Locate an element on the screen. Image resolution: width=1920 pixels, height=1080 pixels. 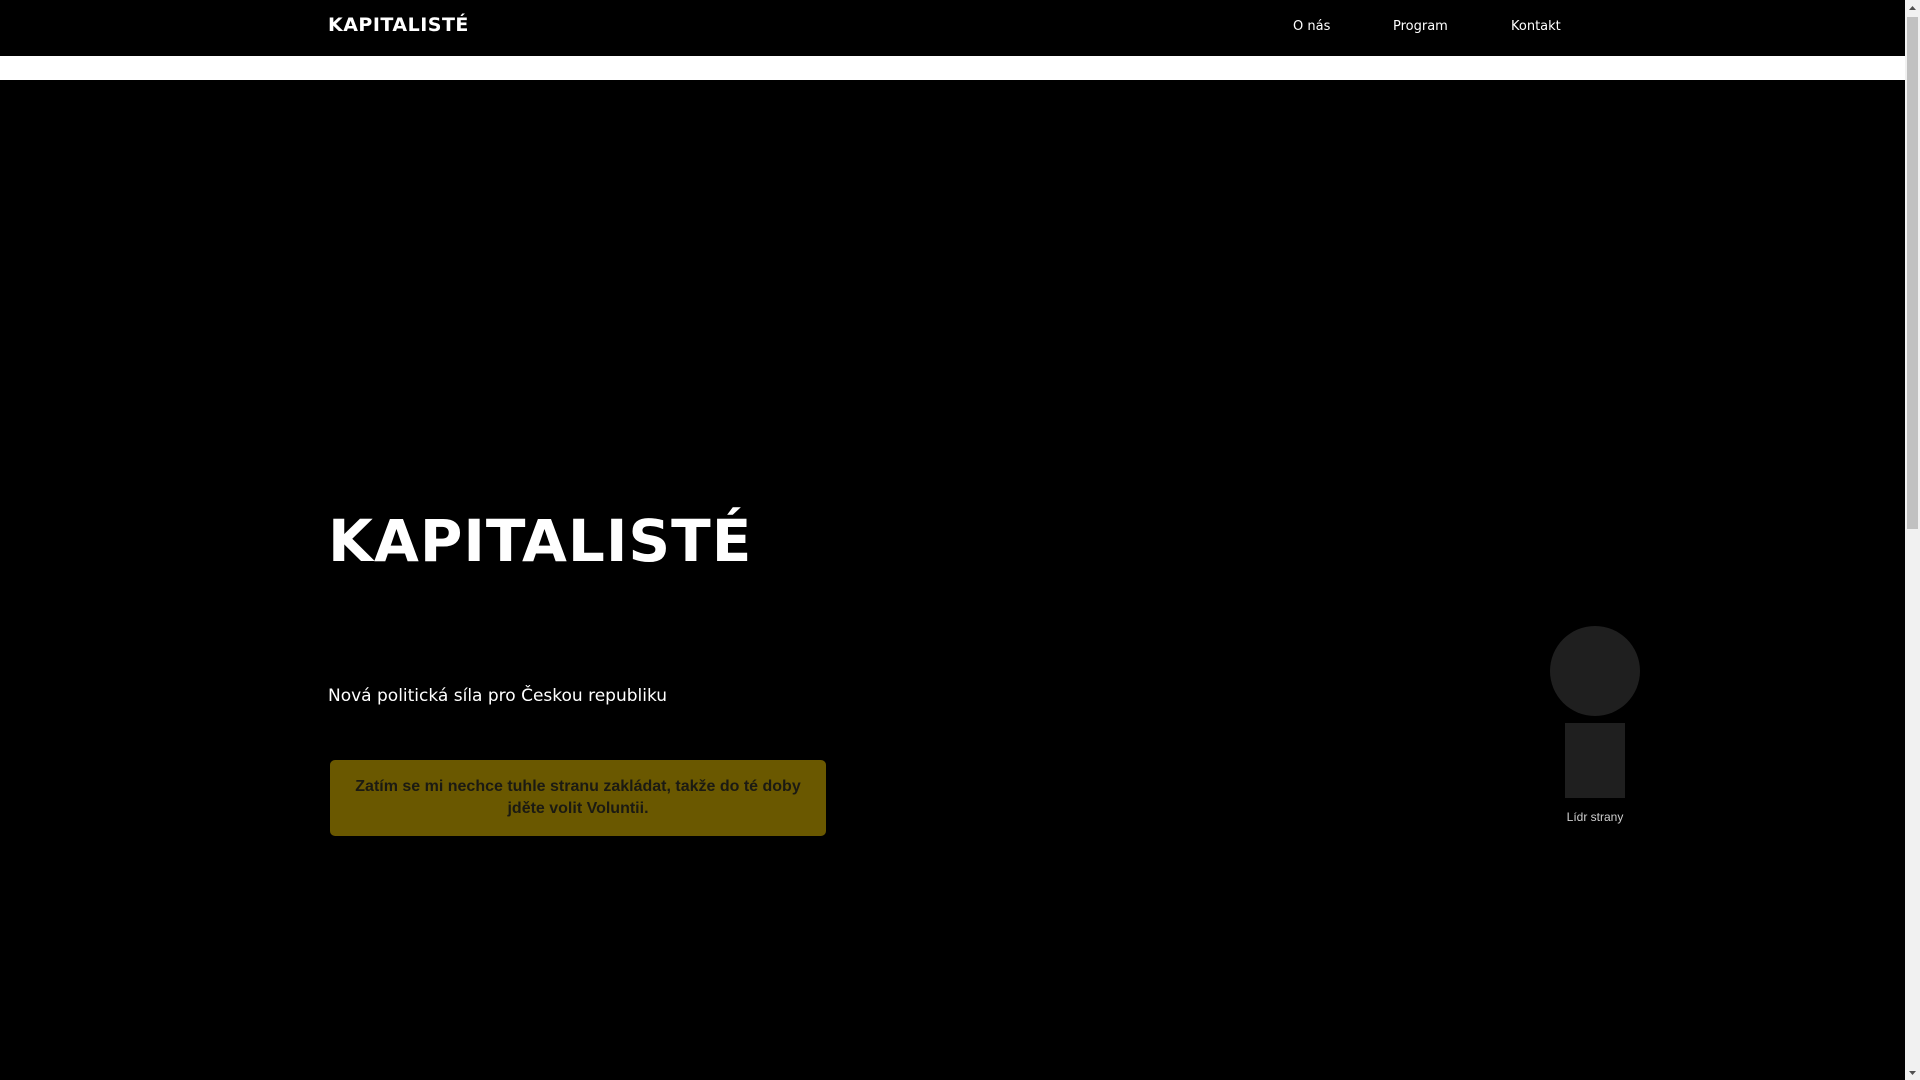
nav-link-about: O nás is located at coordinates (1311, 26).